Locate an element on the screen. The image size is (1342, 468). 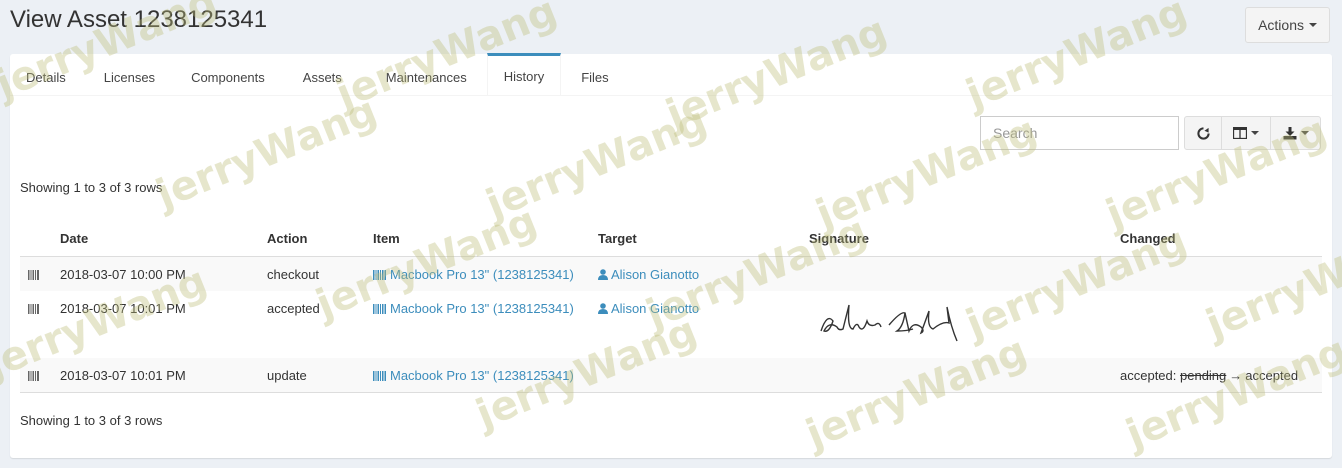
changed-old-value: pending is located at coordinates (1203, 375).